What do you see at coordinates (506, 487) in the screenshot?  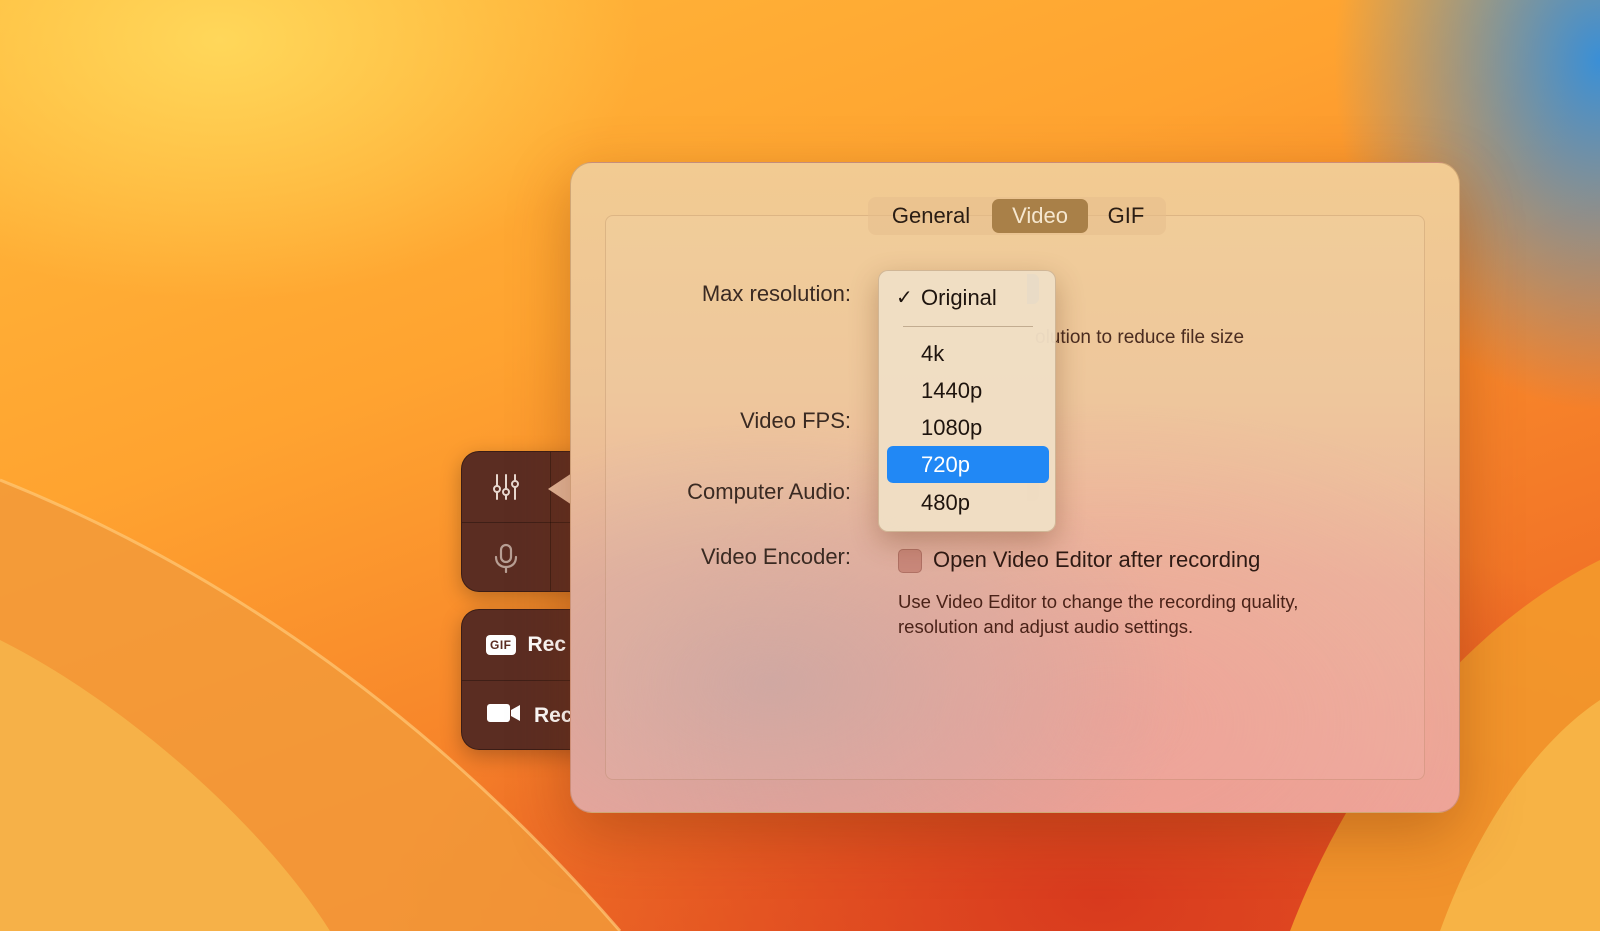 I see `sliders-icon` at bounding box center [506, 487].